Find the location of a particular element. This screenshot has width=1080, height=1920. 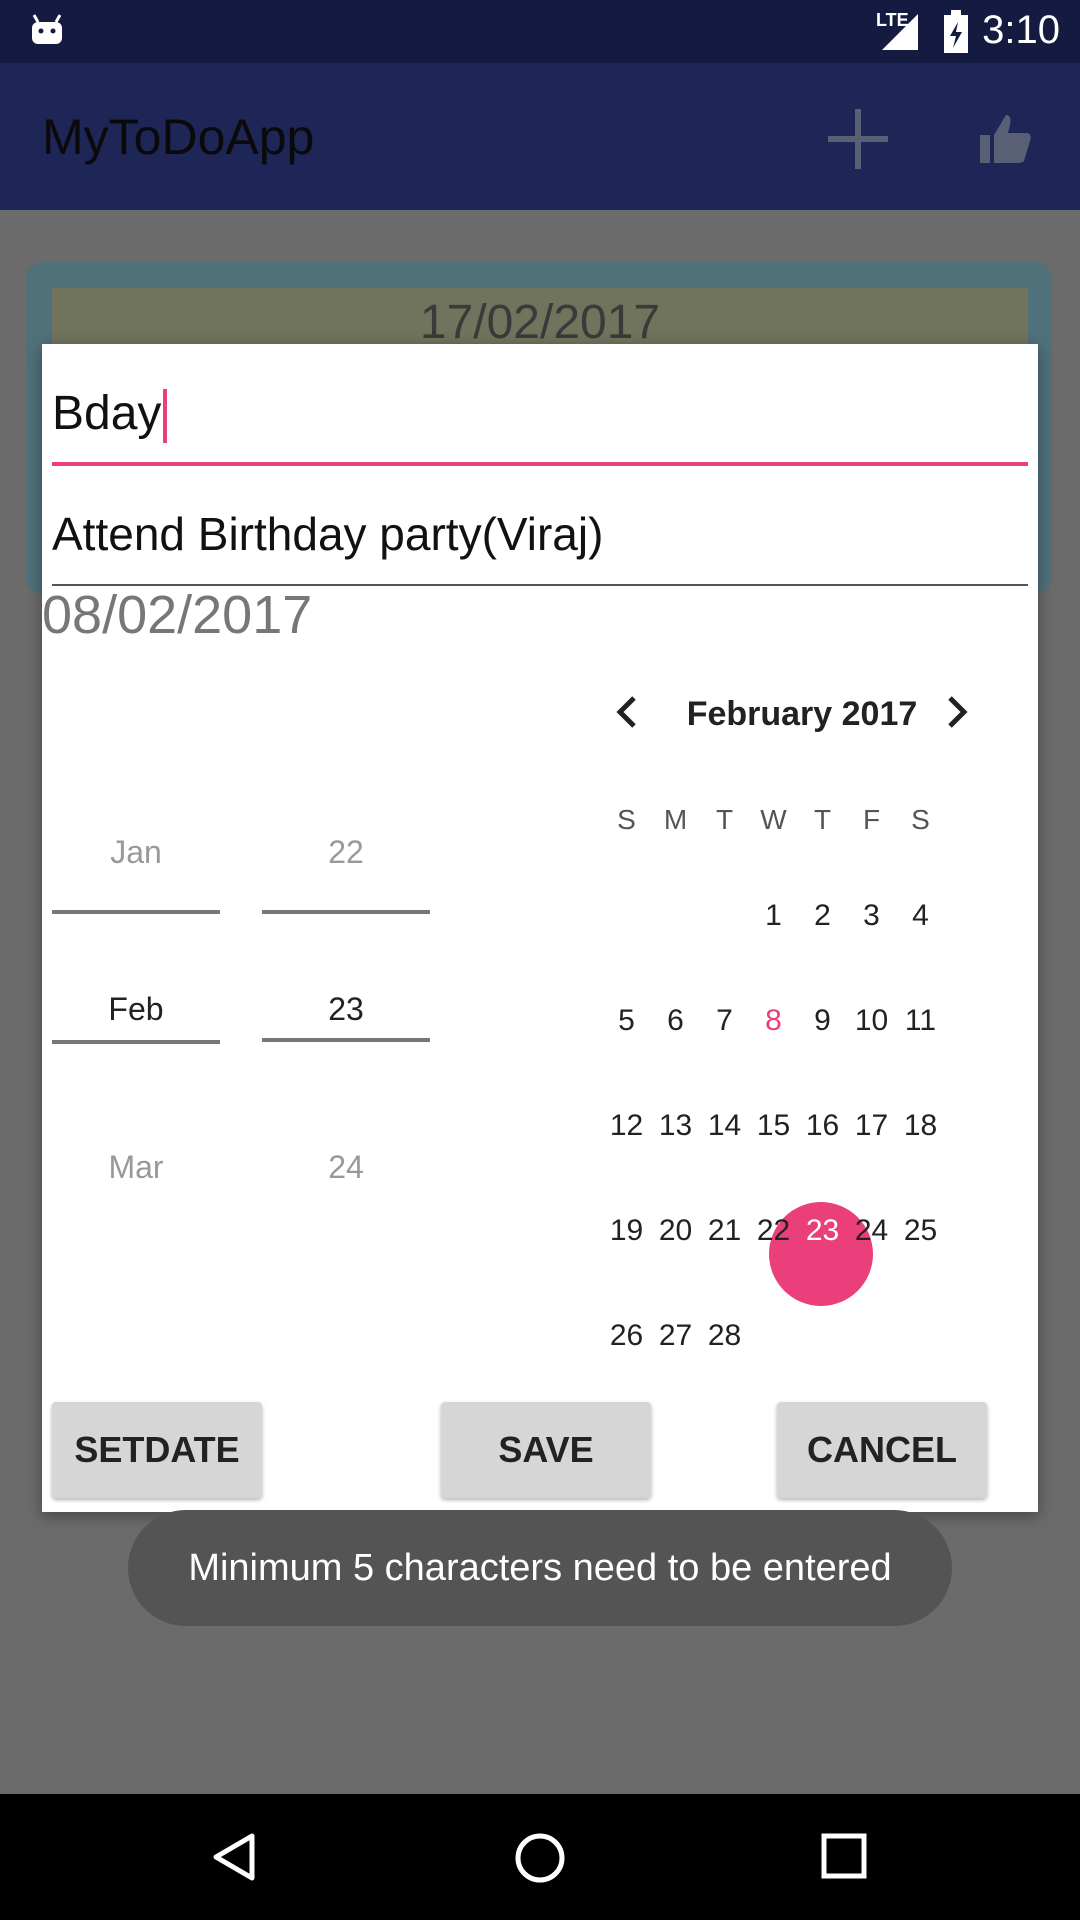

day-spinner-selected: 23 is located at coordinates (346, 1009).